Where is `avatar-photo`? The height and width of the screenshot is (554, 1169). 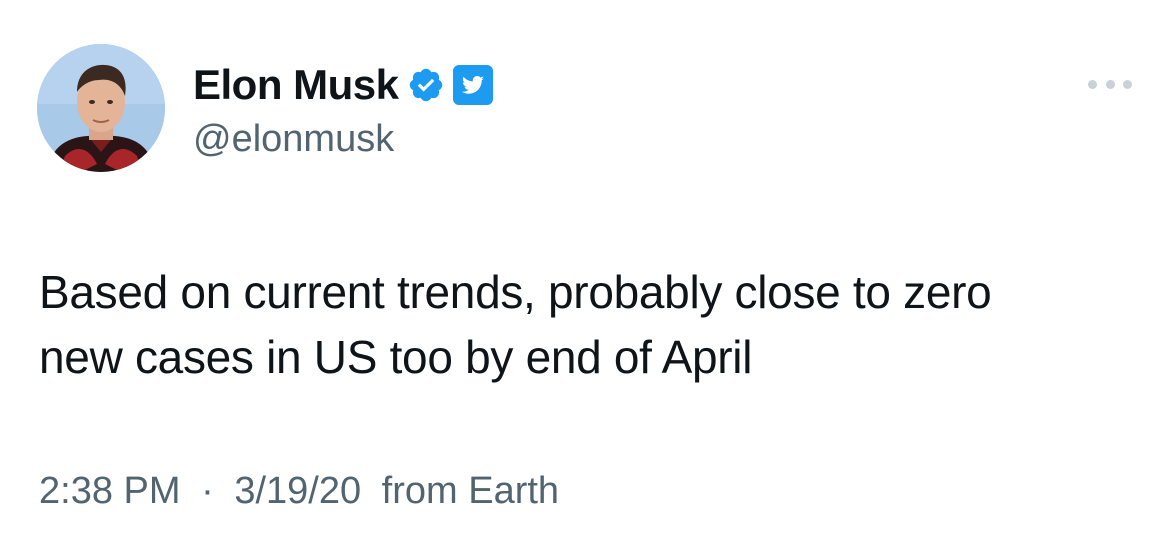 avatar-photo is located at coordinates (101, 108).